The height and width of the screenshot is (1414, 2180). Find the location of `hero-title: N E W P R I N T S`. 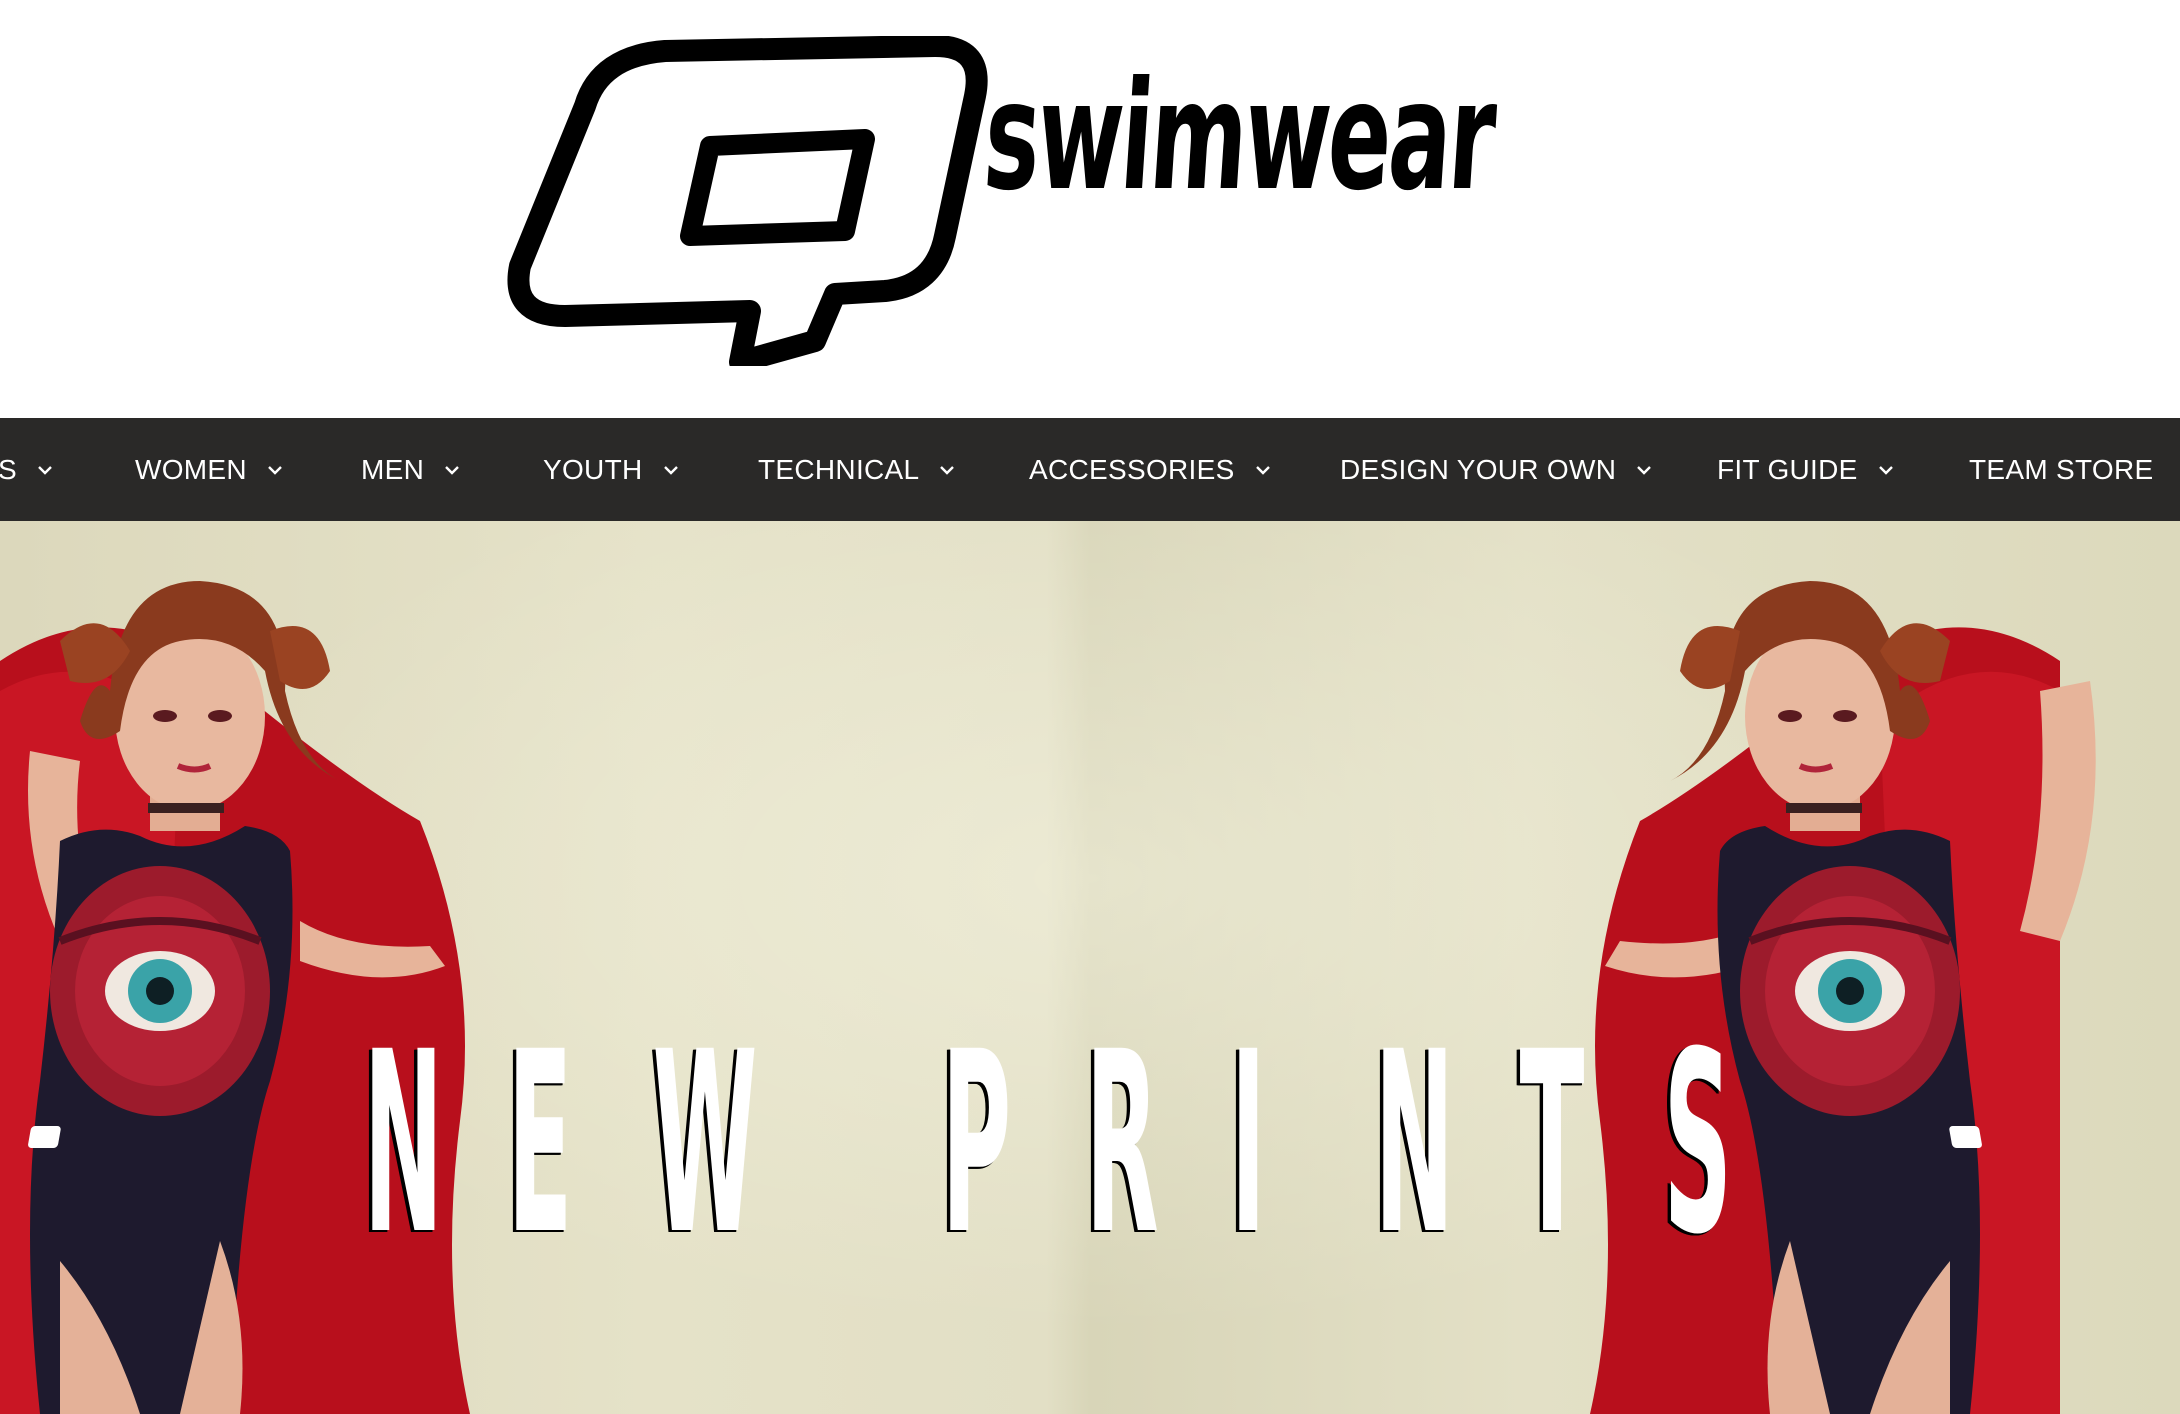

hero-title: N E W P R I N T S is located at coordinates (1038, 1143).